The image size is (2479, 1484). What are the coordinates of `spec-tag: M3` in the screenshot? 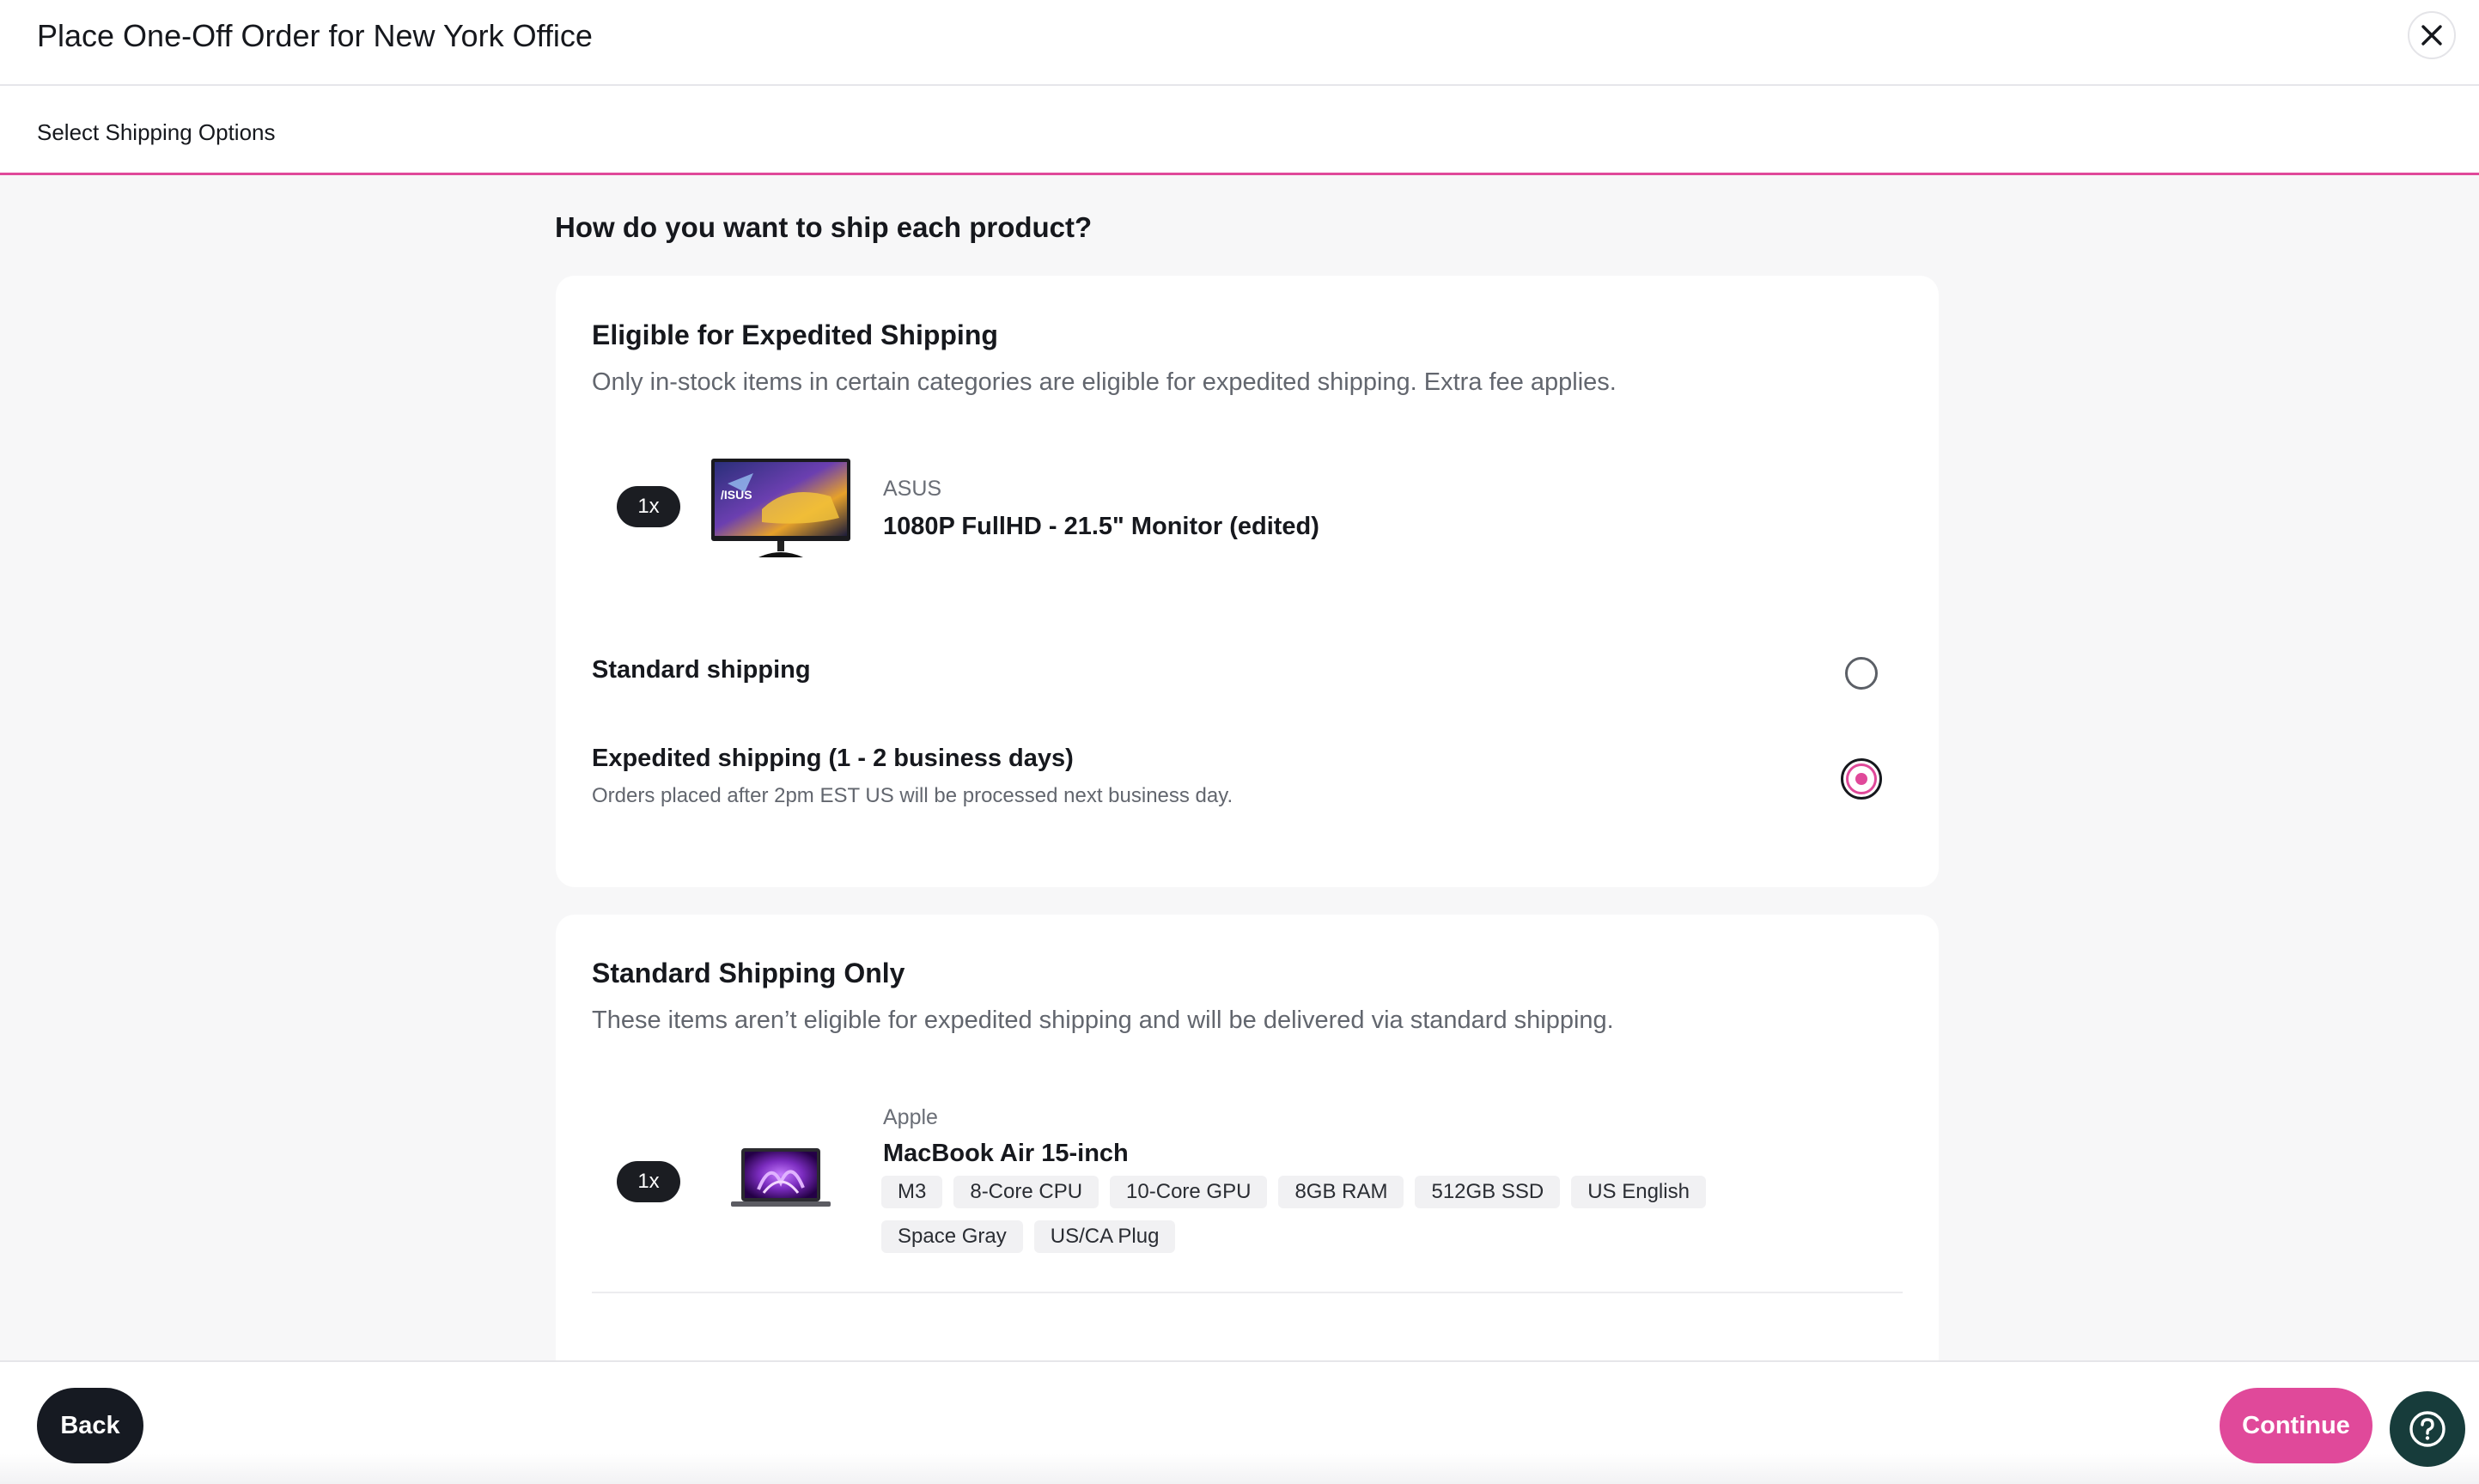 It's located at (912, 1192).